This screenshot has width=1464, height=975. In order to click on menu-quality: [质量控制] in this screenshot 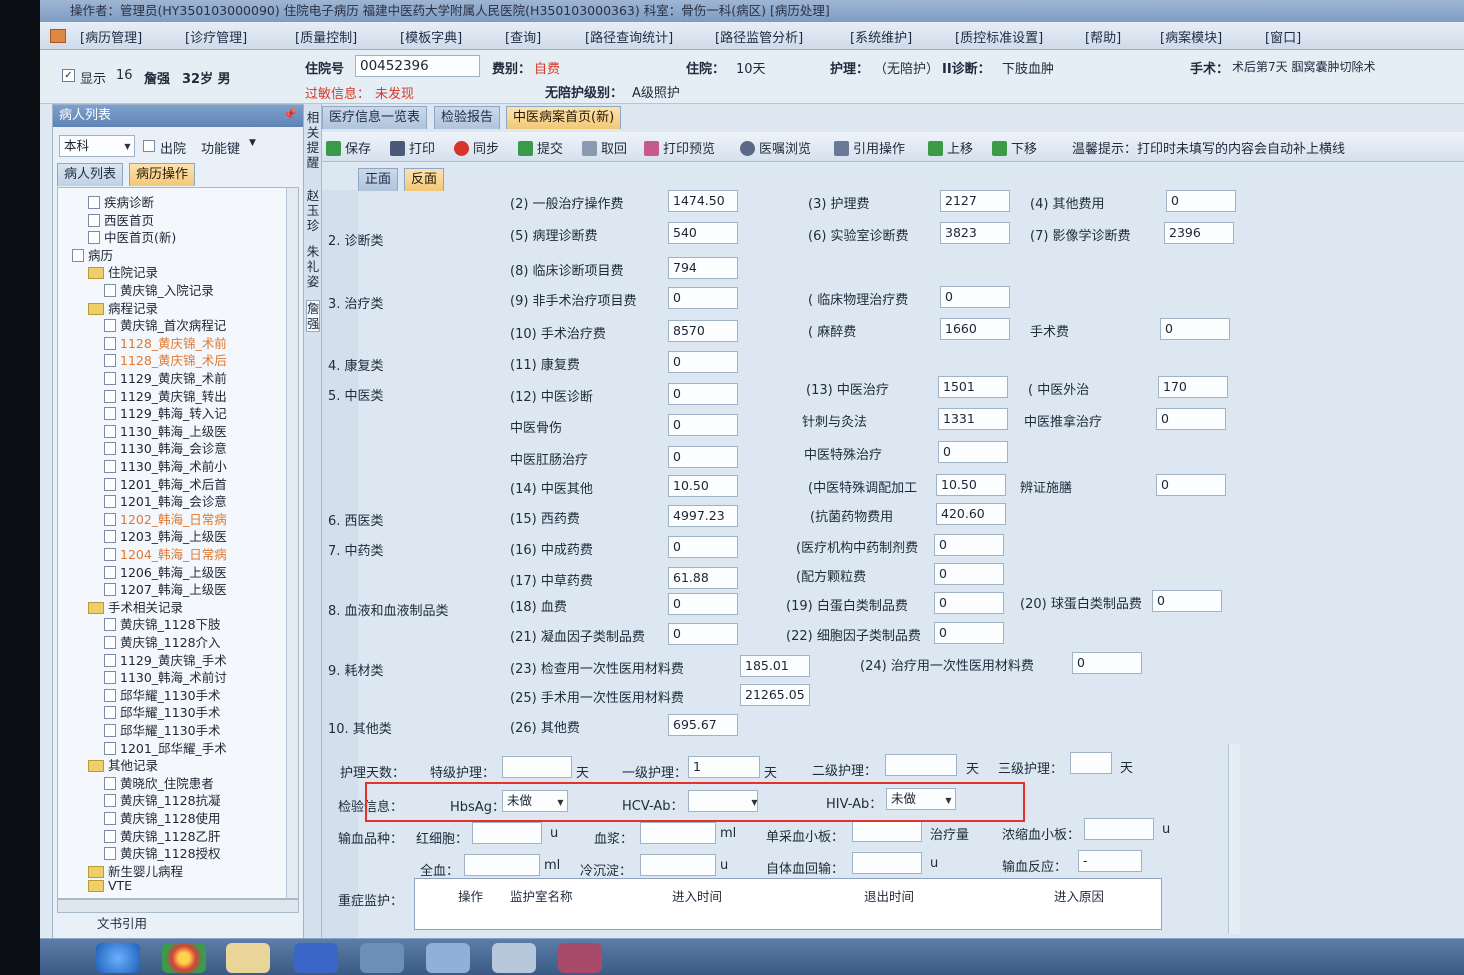, I will do `click(326, 36)`.